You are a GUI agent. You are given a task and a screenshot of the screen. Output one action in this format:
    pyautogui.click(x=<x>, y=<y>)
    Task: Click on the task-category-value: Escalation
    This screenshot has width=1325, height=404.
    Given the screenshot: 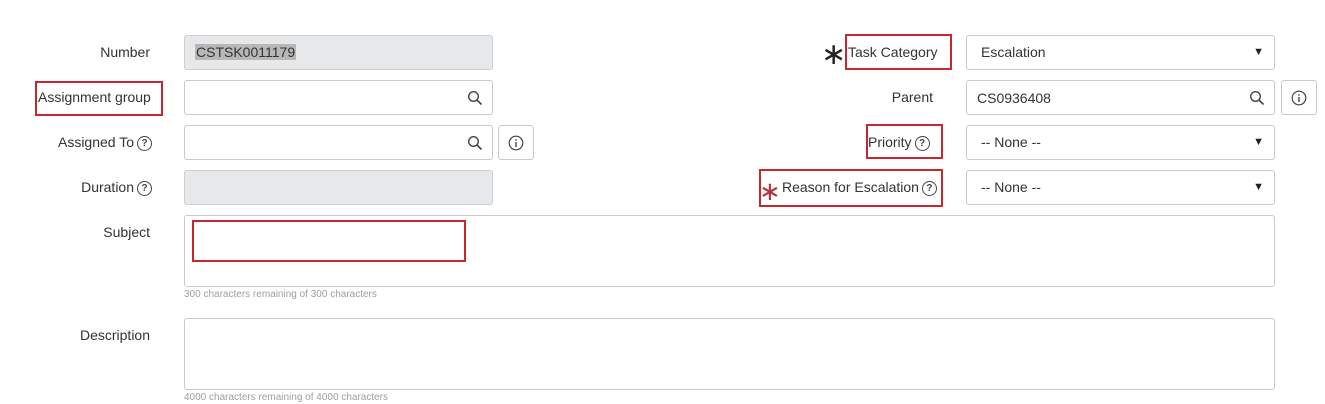 What is the action you would take?
    pyautogui.click(x=1013, y=52)
    